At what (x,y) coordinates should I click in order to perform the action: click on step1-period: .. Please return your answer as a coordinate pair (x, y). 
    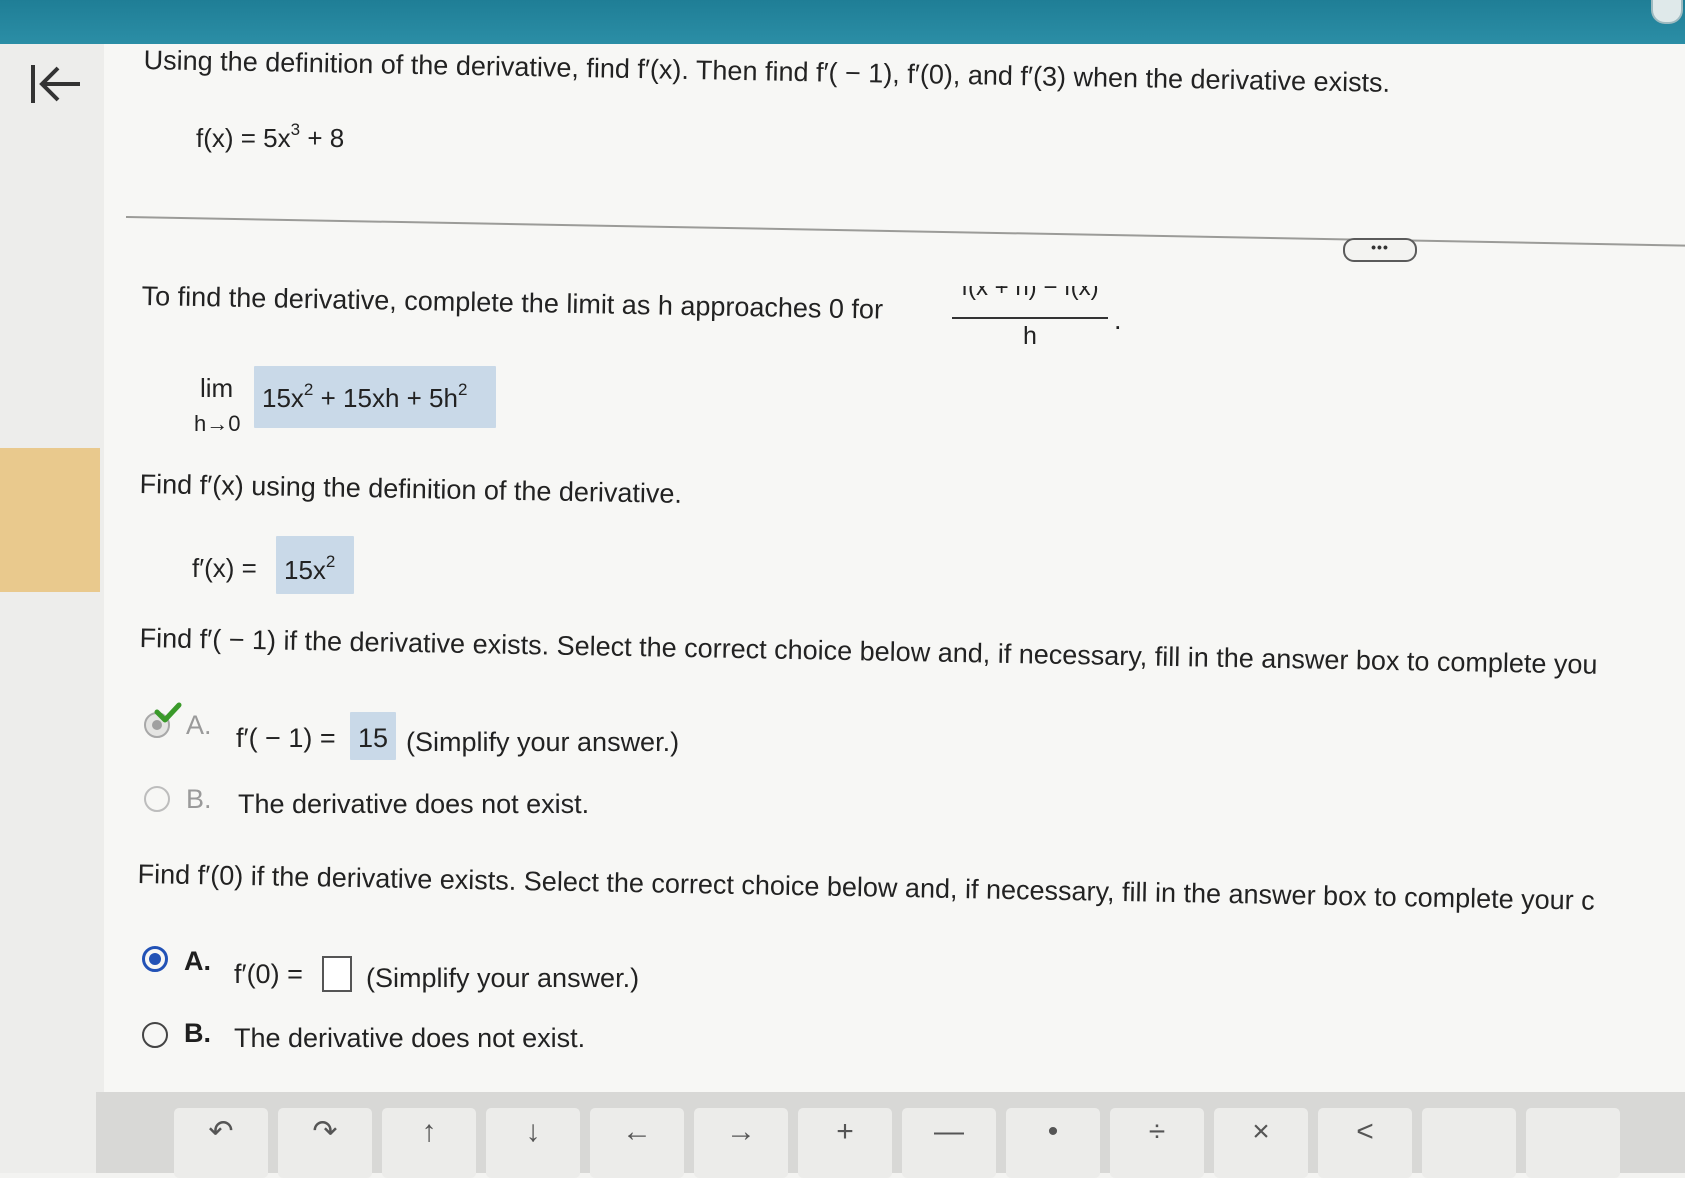
    Looking at the image, I should click on (1118, 320).